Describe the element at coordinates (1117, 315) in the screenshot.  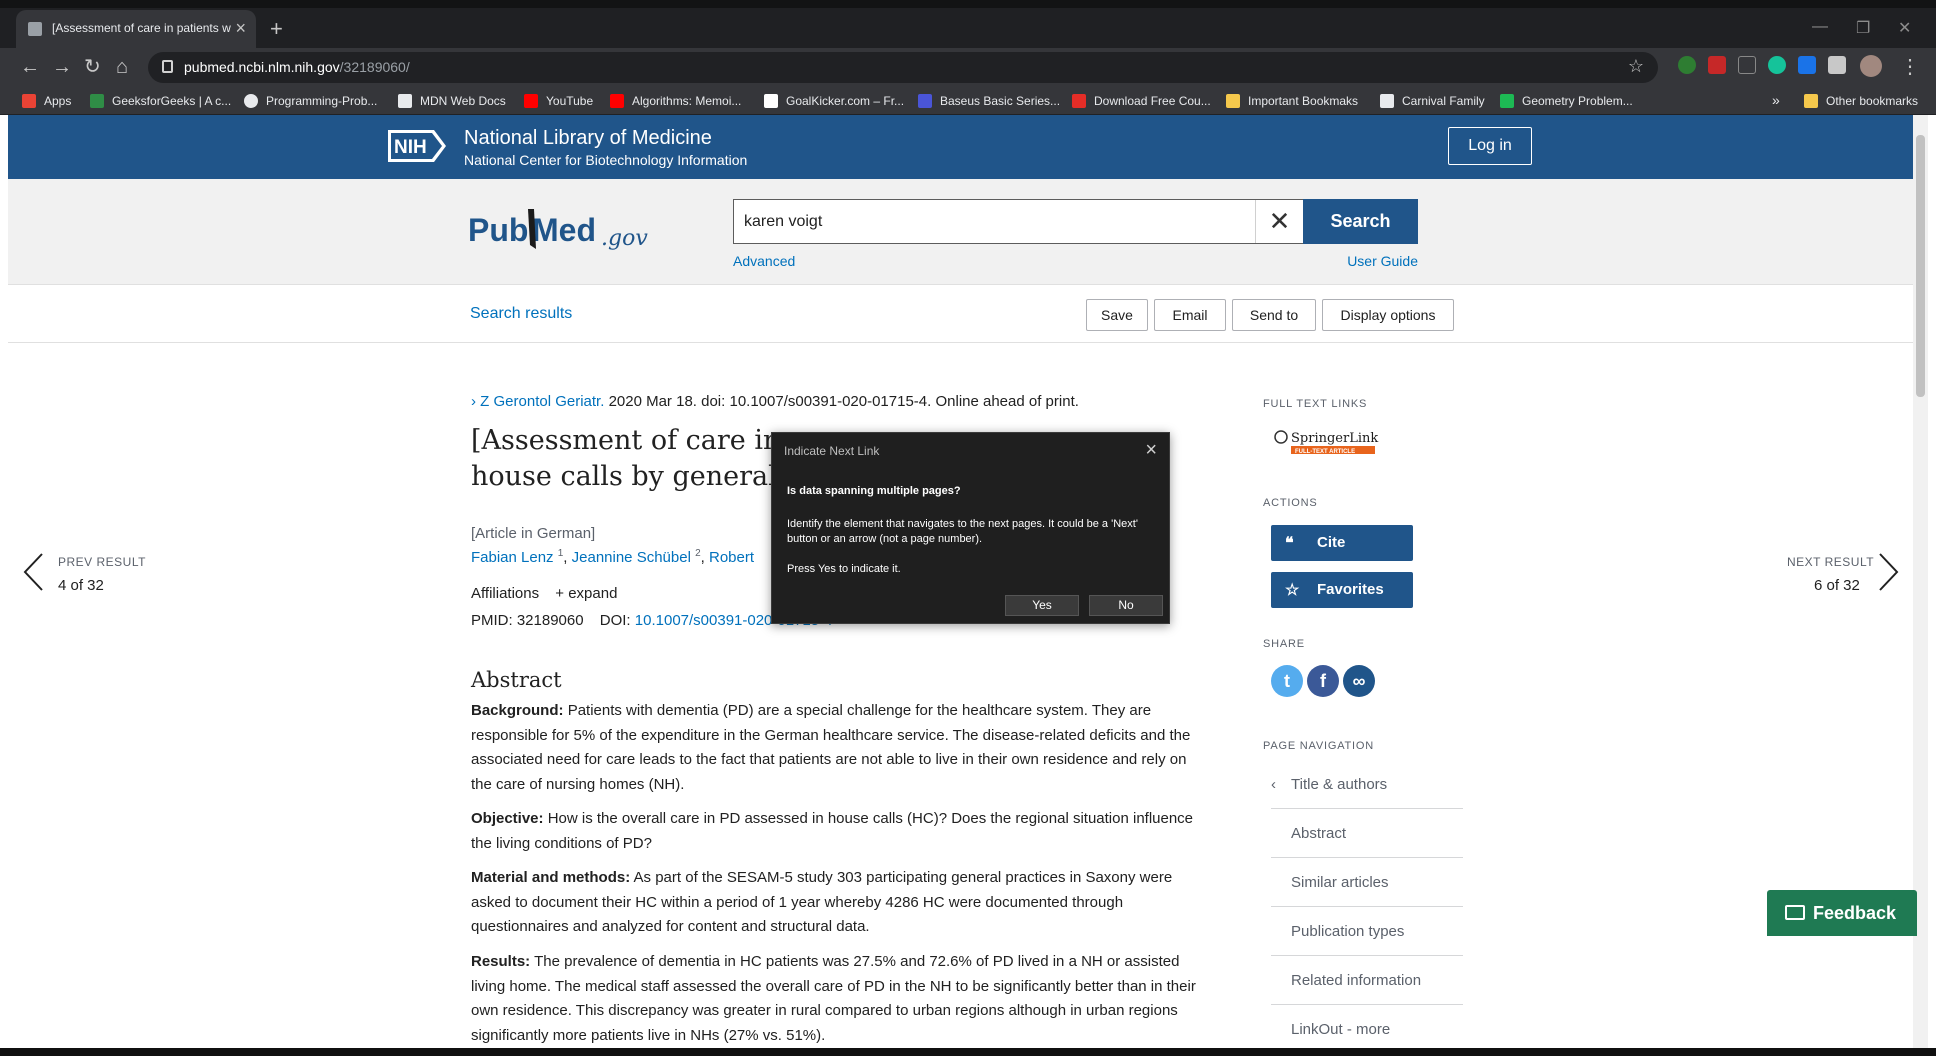
I see `save-button: Save` at that location.